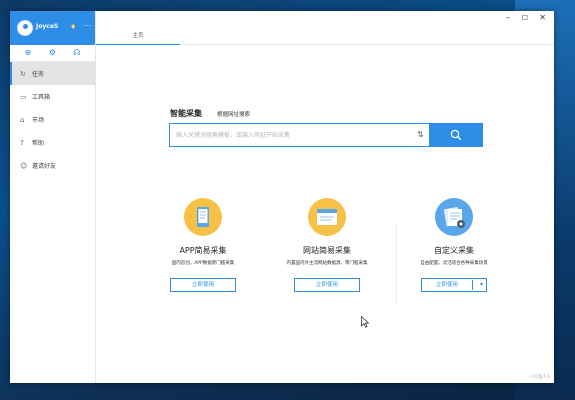 This screenshot has height=400, width=575. I want to click on chevron-down-icon: ▾, so click(481, 285).